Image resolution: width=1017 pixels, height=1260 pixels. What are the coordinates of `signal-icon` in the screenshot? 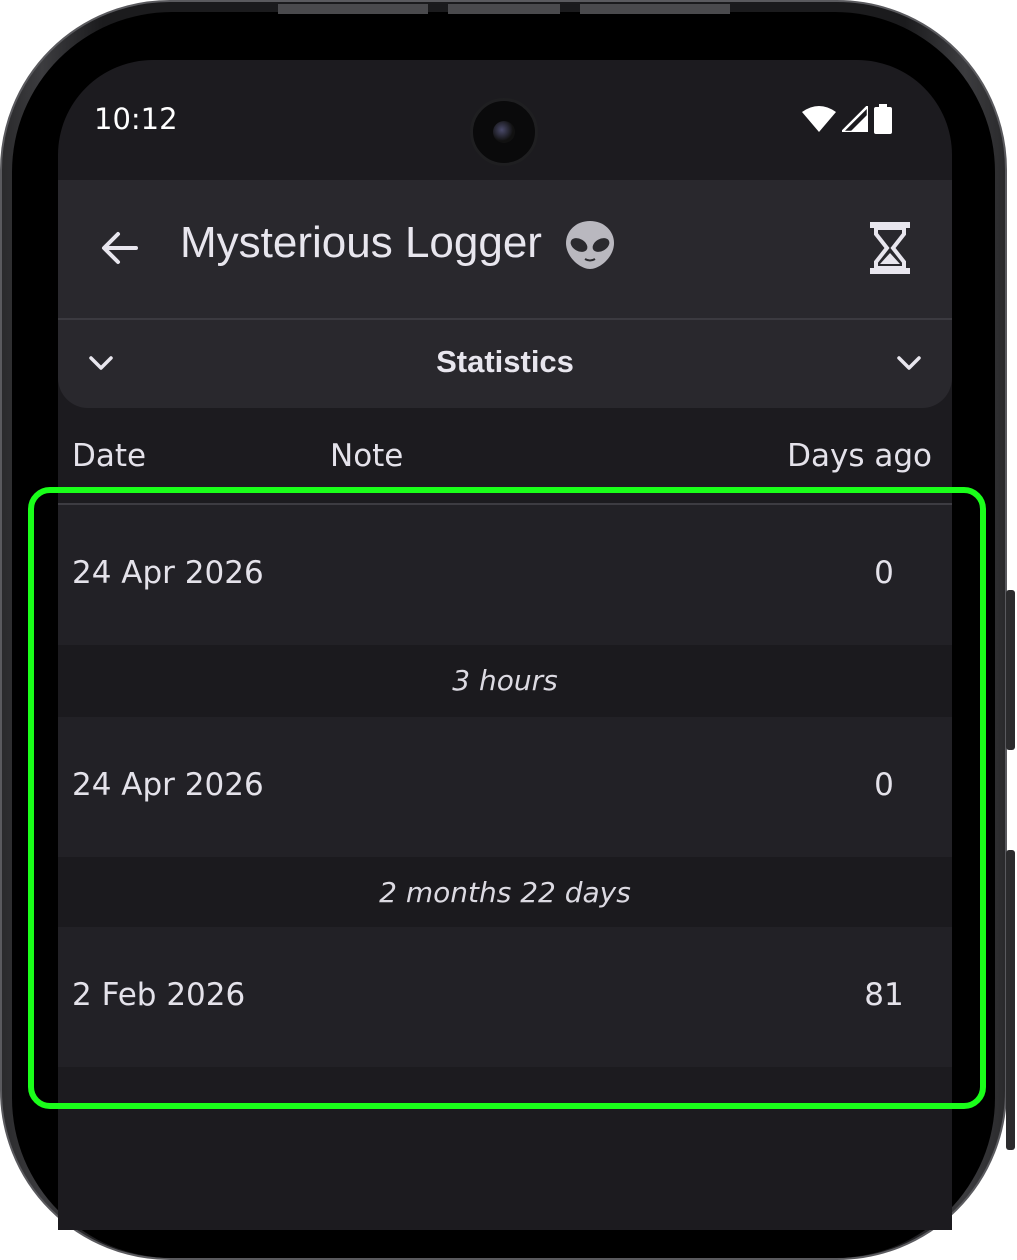 It's located at (855, 119).